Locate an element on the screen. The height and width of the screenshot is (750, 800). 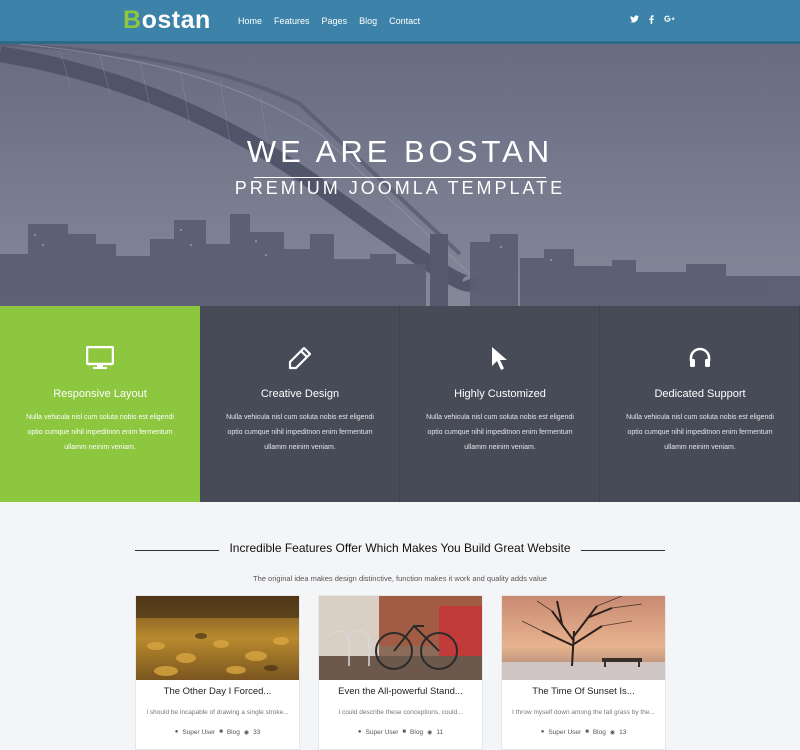
site-logo: Bostan is located at coordinates (167, 20).